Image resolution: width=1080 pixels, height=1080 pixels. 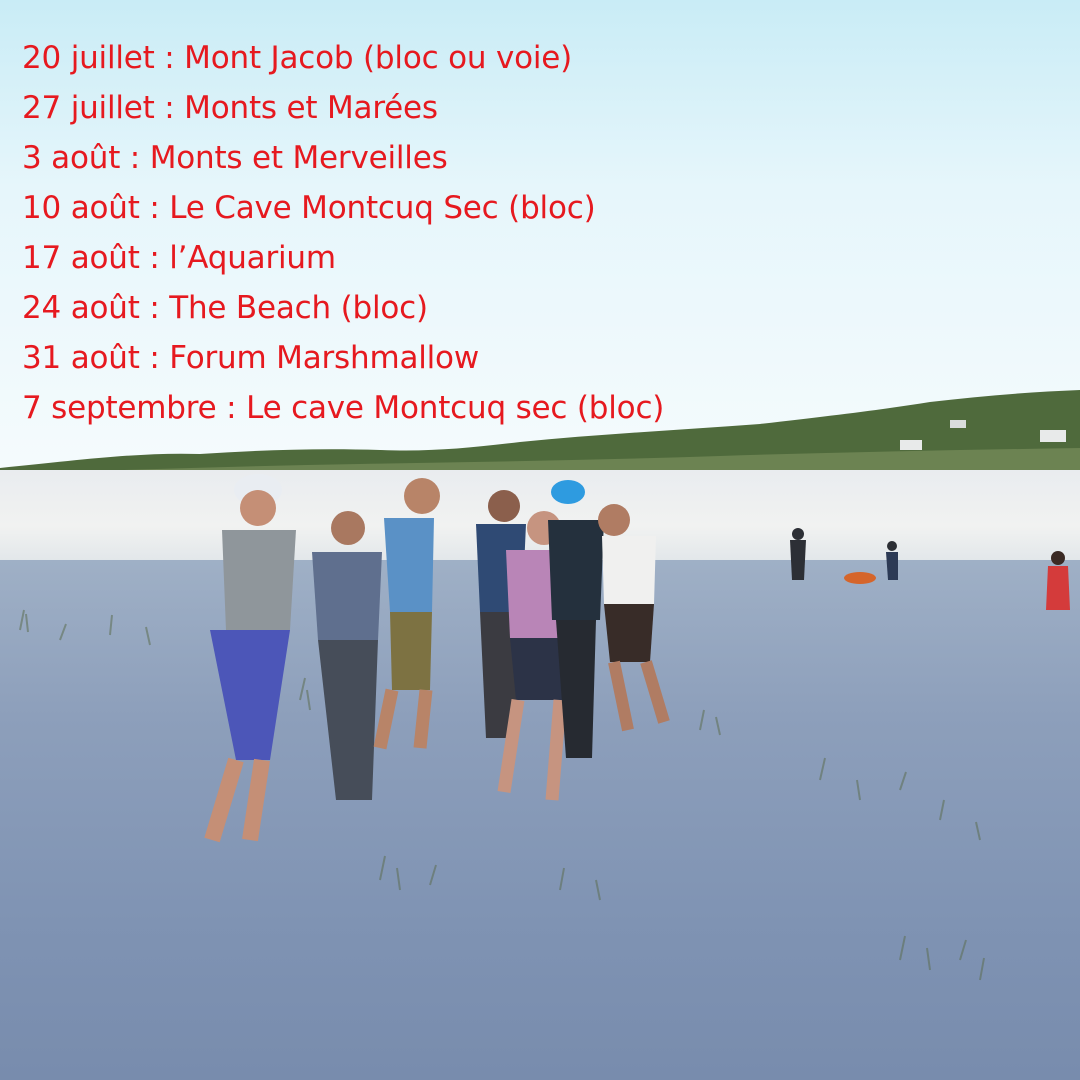 I want to click on schedule-item: 31 août : Forum Marshmallow, so click(x=250, y=358).